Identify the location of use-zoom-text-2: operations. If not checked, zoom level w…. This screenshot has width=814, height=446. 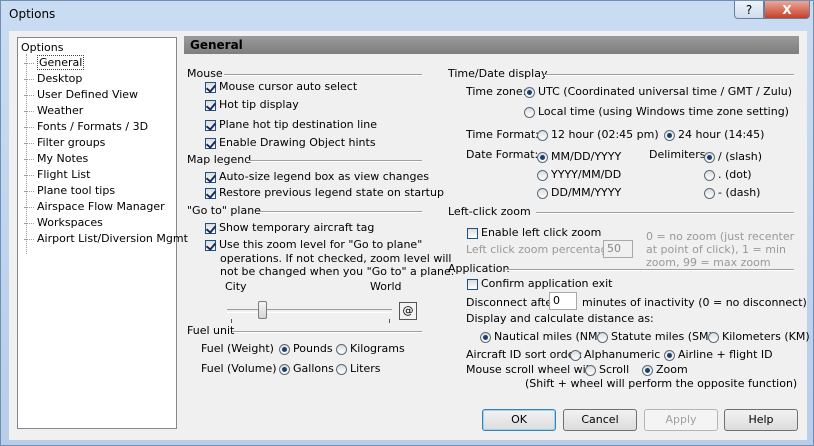
(336, 258).